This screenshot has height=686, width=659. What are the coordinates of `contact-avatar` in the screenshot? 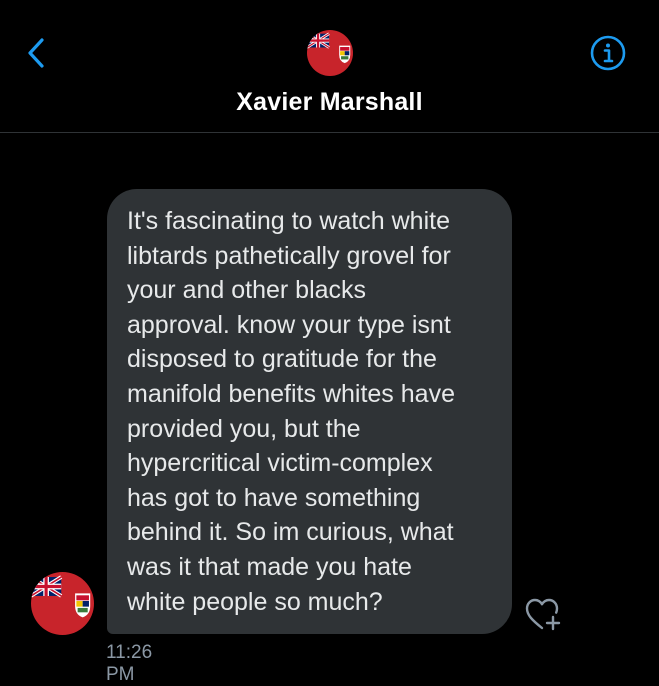 It's located at (330, 53).